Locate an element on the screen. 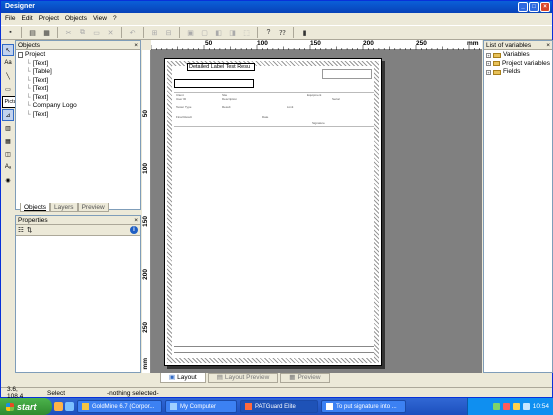 The width and height of the screenshot is (553, 415). tree-item: Project is located at coordinates (78, 55).